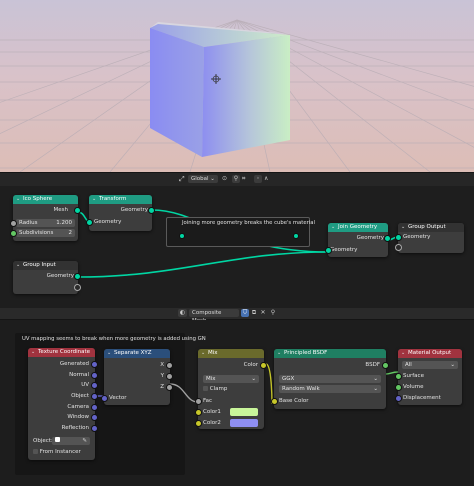 The height and width of the screenshot is (486, 474). I want to click on radius-label: Radius, so click(28, 223).